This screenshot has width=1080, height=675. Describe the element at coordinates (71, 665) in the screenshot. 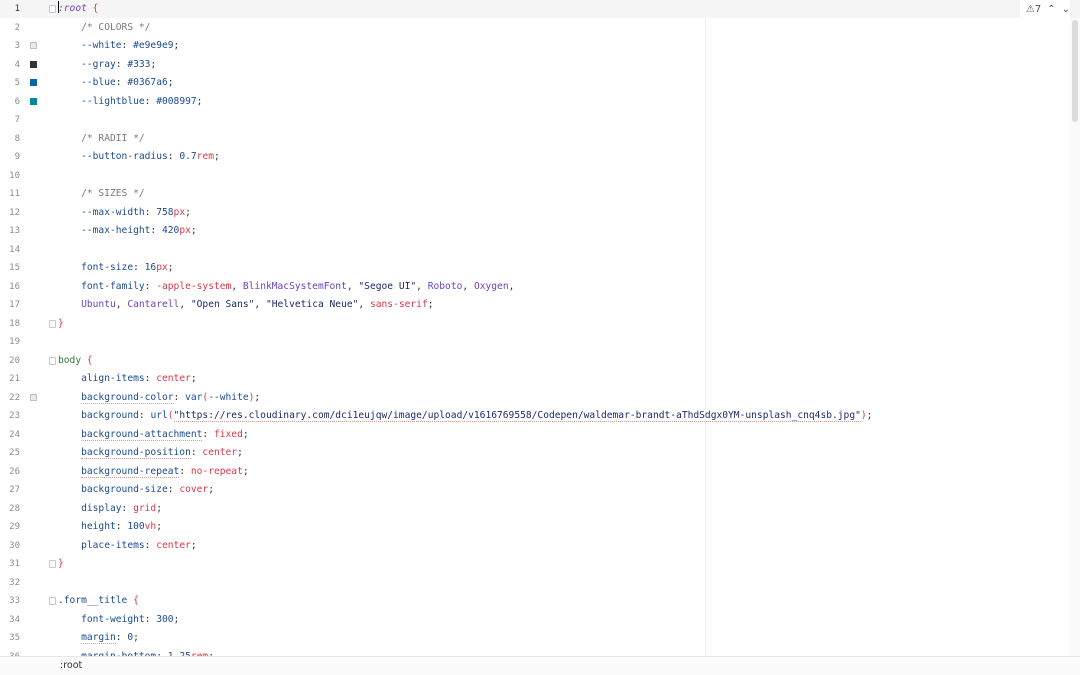

I see `breadcrumb: :root` at that location.